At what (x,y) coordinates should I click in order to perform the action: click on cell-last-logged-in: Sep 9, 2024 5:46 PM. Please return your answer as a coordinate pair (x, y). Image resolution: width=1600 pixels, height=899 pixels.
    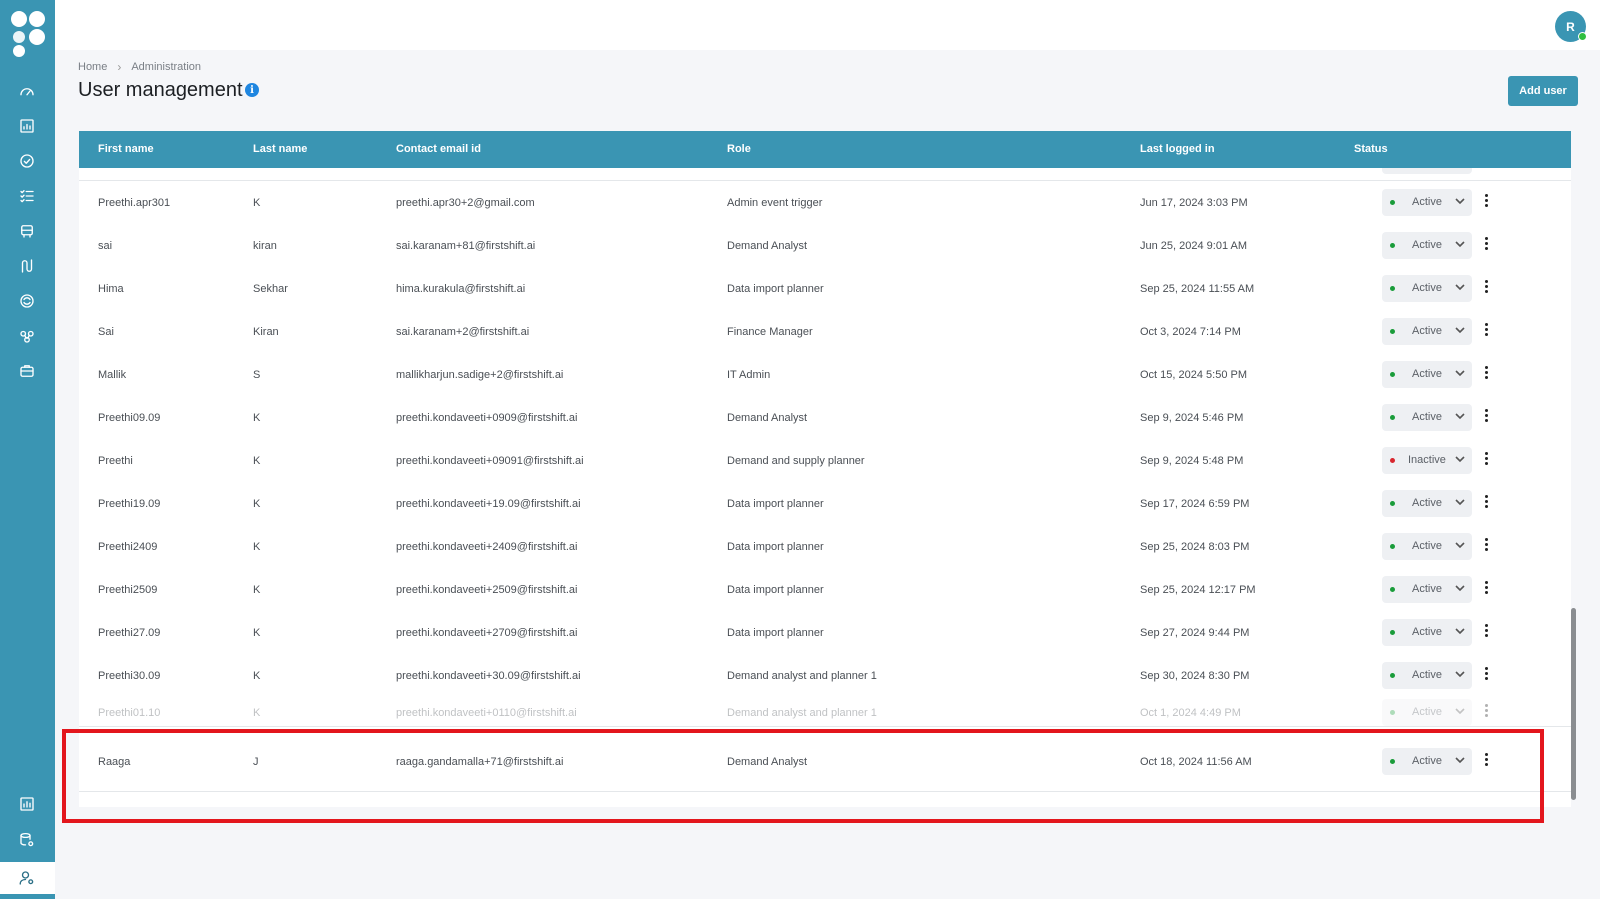
    Looking at the image, I should click on (1192, 418).